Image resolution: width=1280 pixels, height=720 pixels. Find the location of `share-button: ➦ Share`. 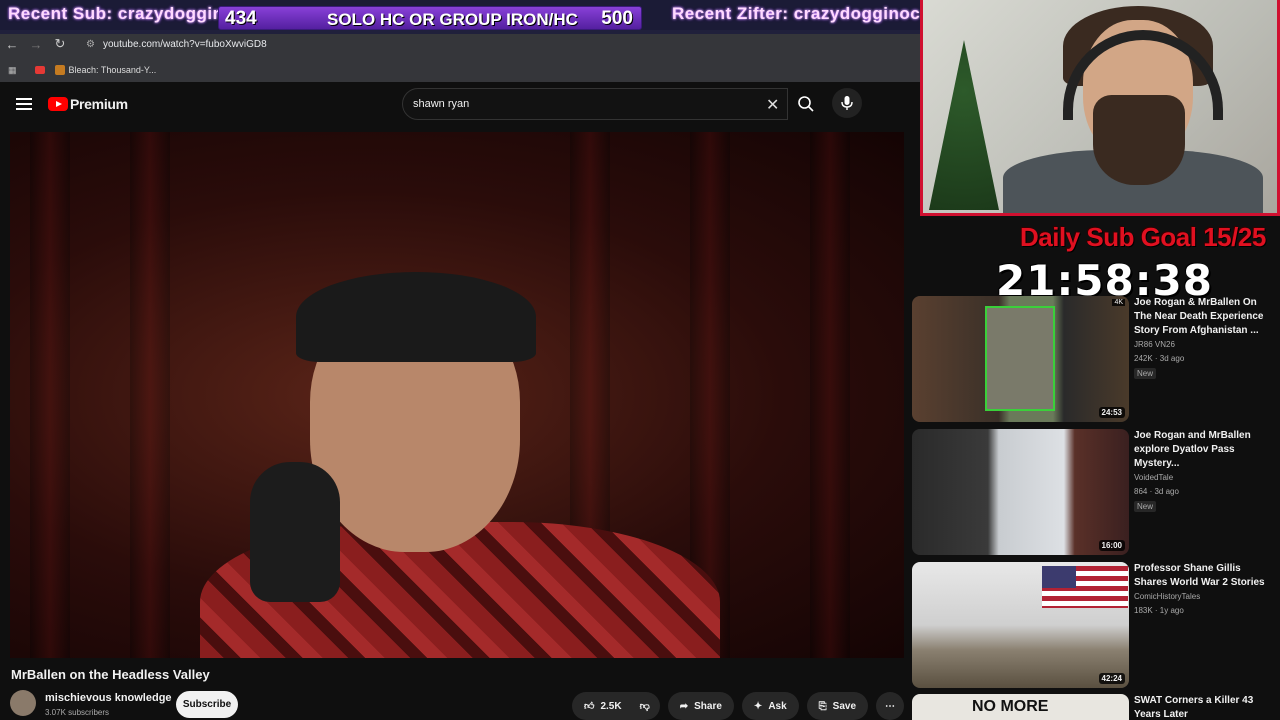

share-button: ➦ Share is located at coordinates (700, 706).